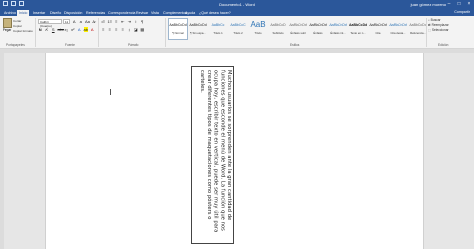 This screenshot has width=474, height=249. What do you see at coordinates (74, 21) in the screenshot?
I see `grow-font-icon: A` at bounding box center [74, 21].